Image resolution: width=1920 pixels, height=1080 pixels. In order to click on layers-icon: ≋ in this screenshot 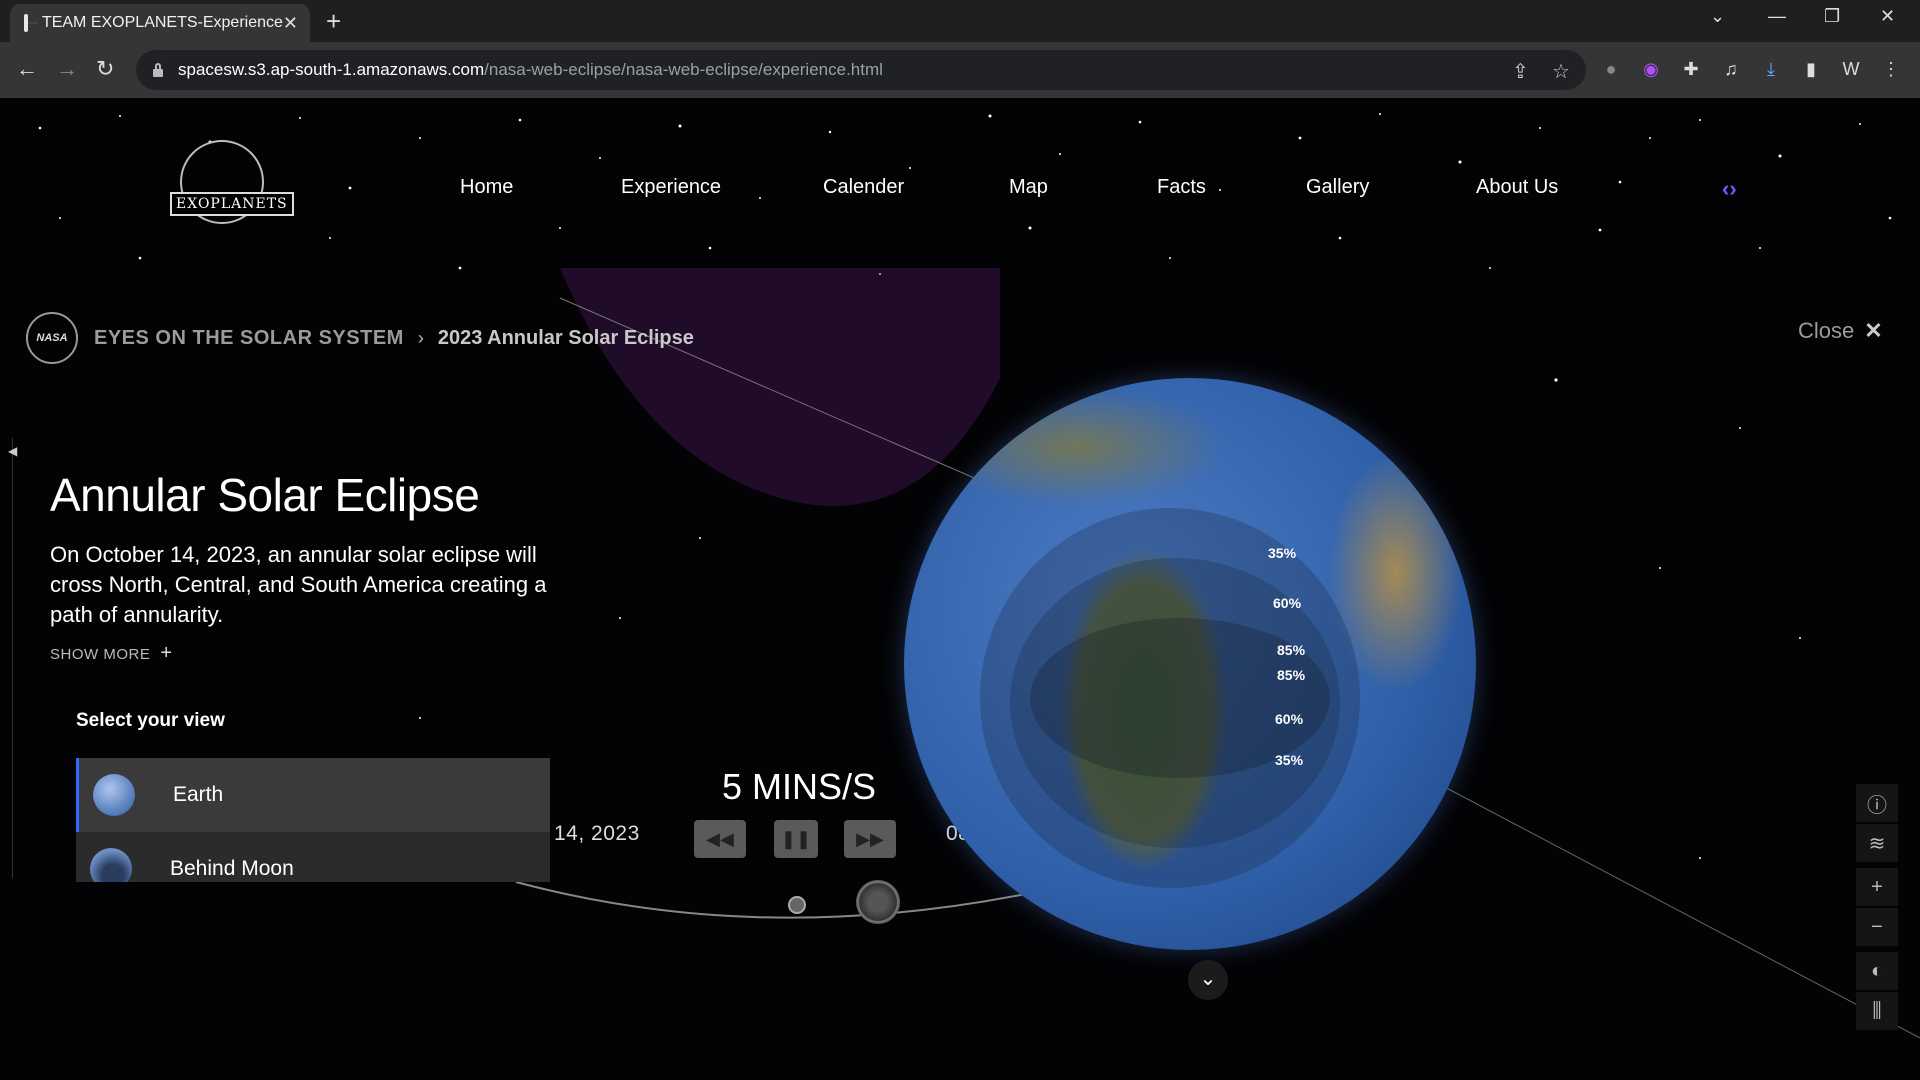, I will do `click(1877, 843)`.